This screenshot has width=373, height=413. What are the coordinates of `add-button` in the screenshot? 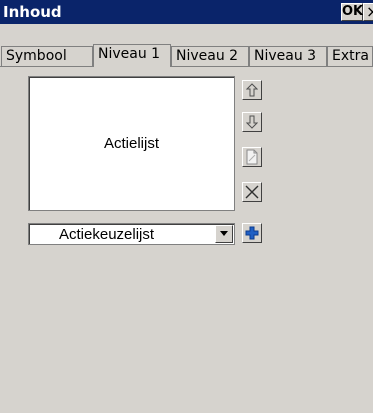 It's located at (252, 233).